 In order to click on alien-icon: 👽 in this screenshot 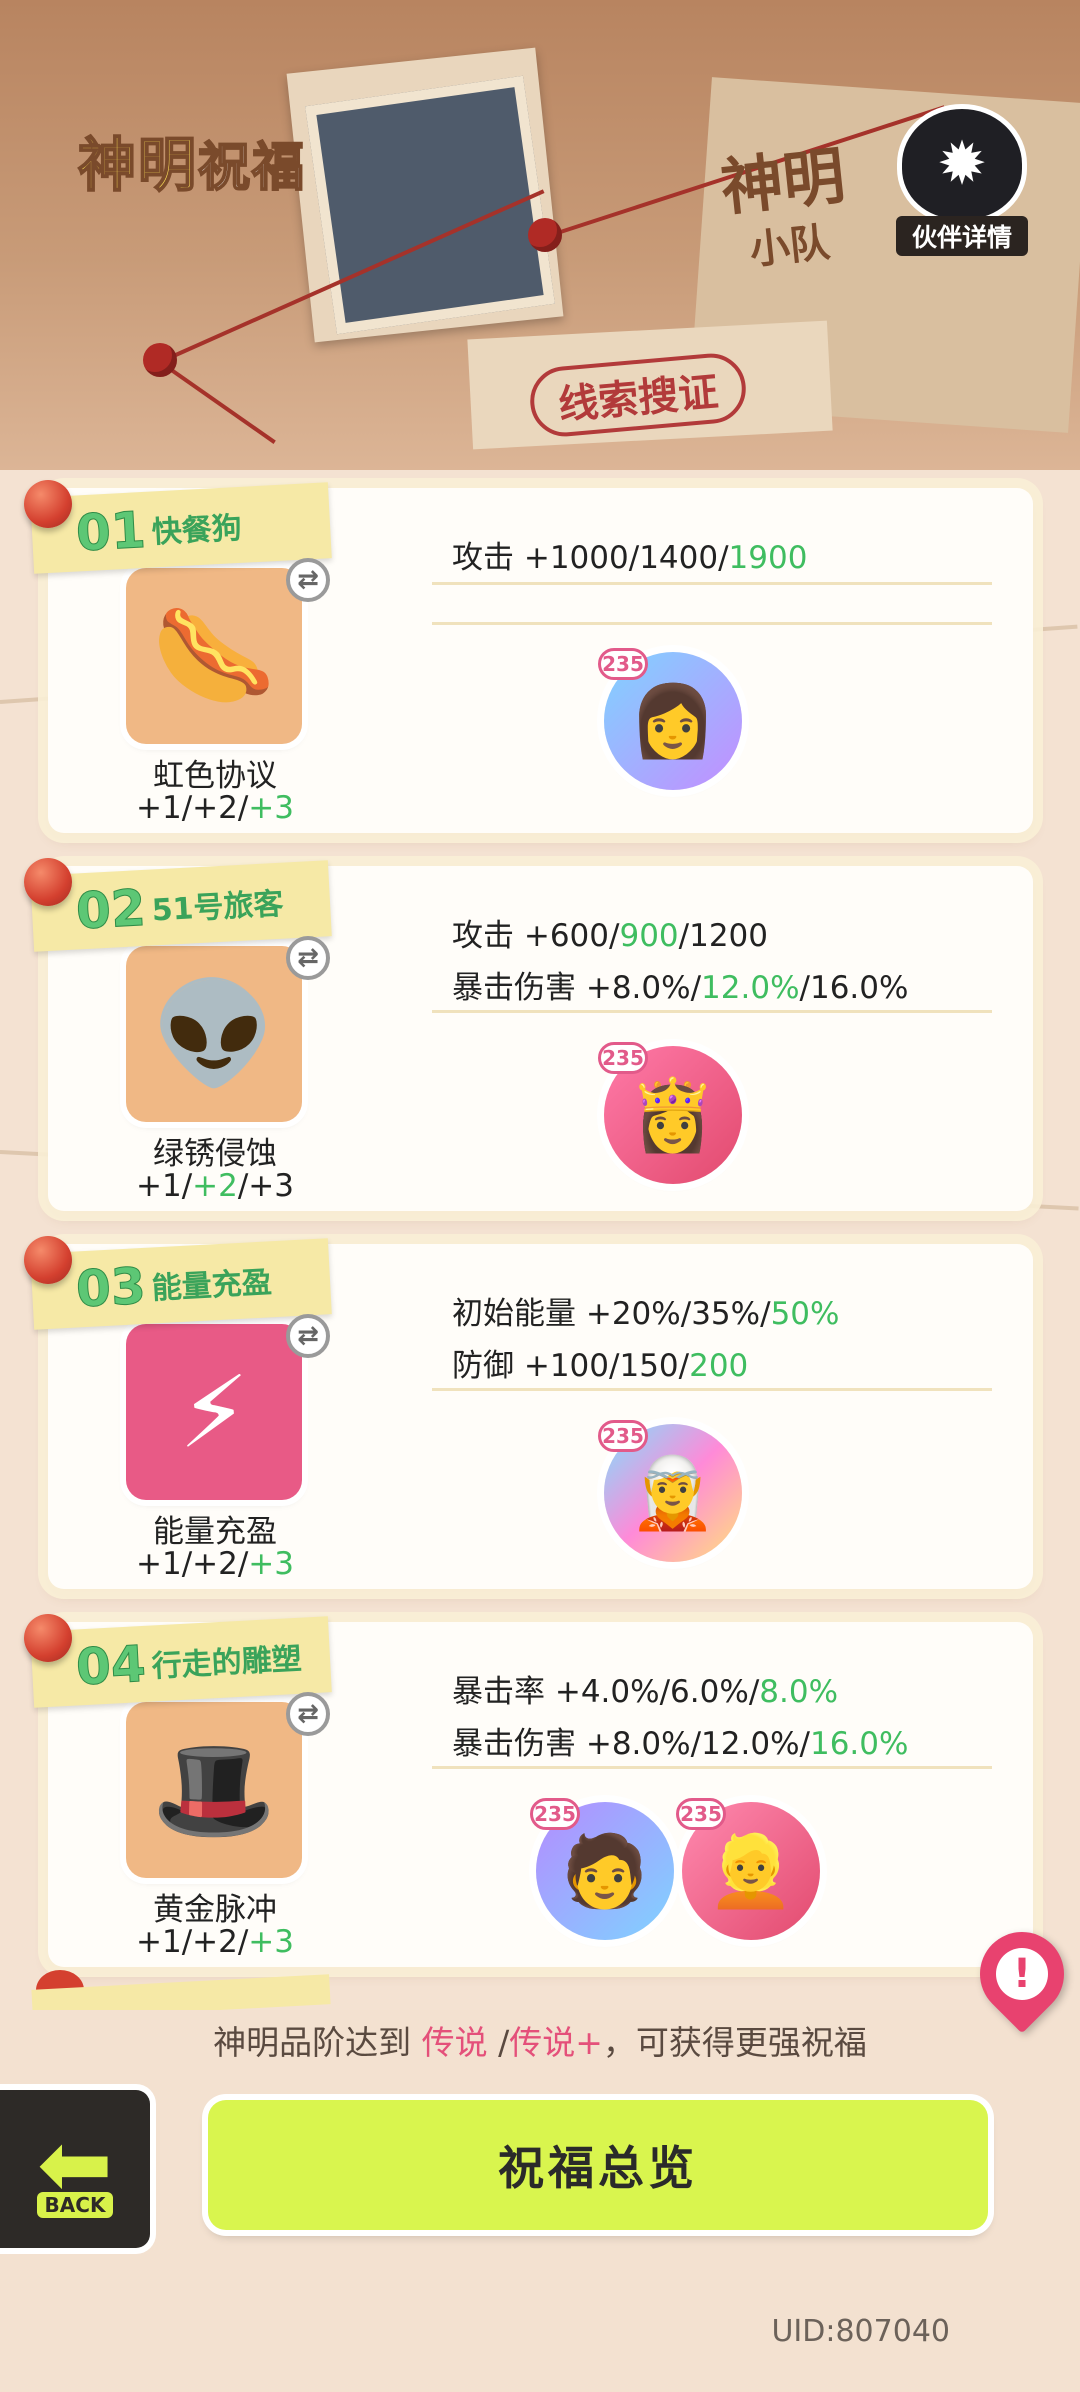, I will do `click(214, 1034)`.